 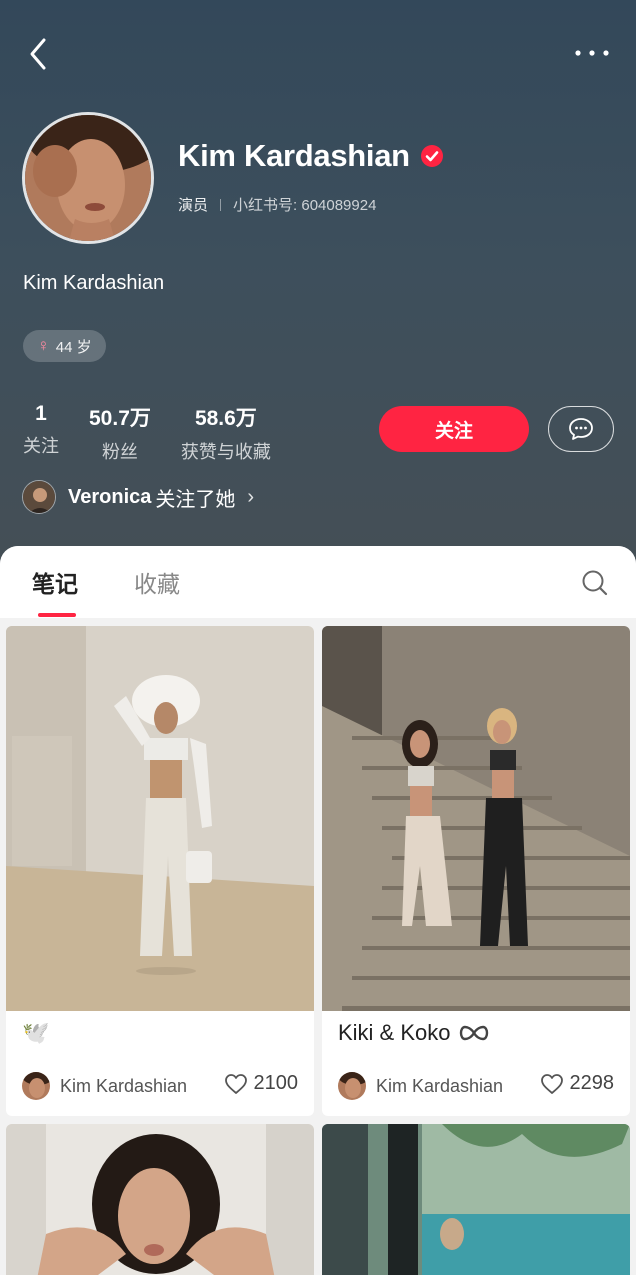 I want to click on avatar-portrait, so click(x=88, y=178).